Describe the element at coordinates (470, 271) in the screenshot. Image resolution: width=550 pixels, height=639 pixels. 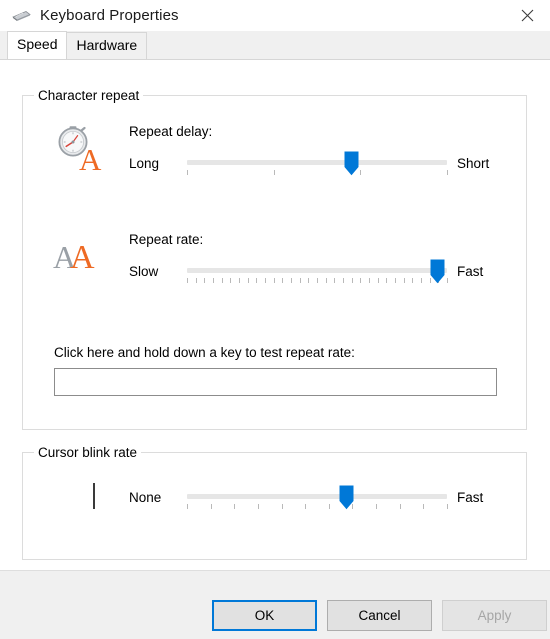
I see `repeat-rate-max-label: Fast` at that location.